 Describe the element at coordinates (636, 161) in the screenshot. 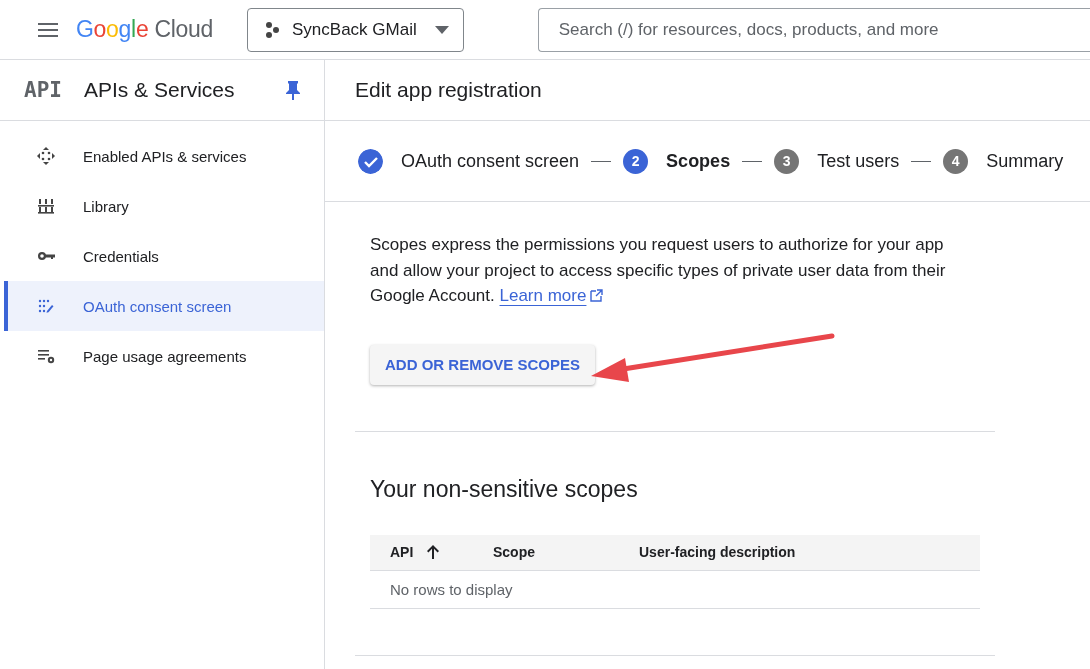

I see `step-number: 2` at that location.